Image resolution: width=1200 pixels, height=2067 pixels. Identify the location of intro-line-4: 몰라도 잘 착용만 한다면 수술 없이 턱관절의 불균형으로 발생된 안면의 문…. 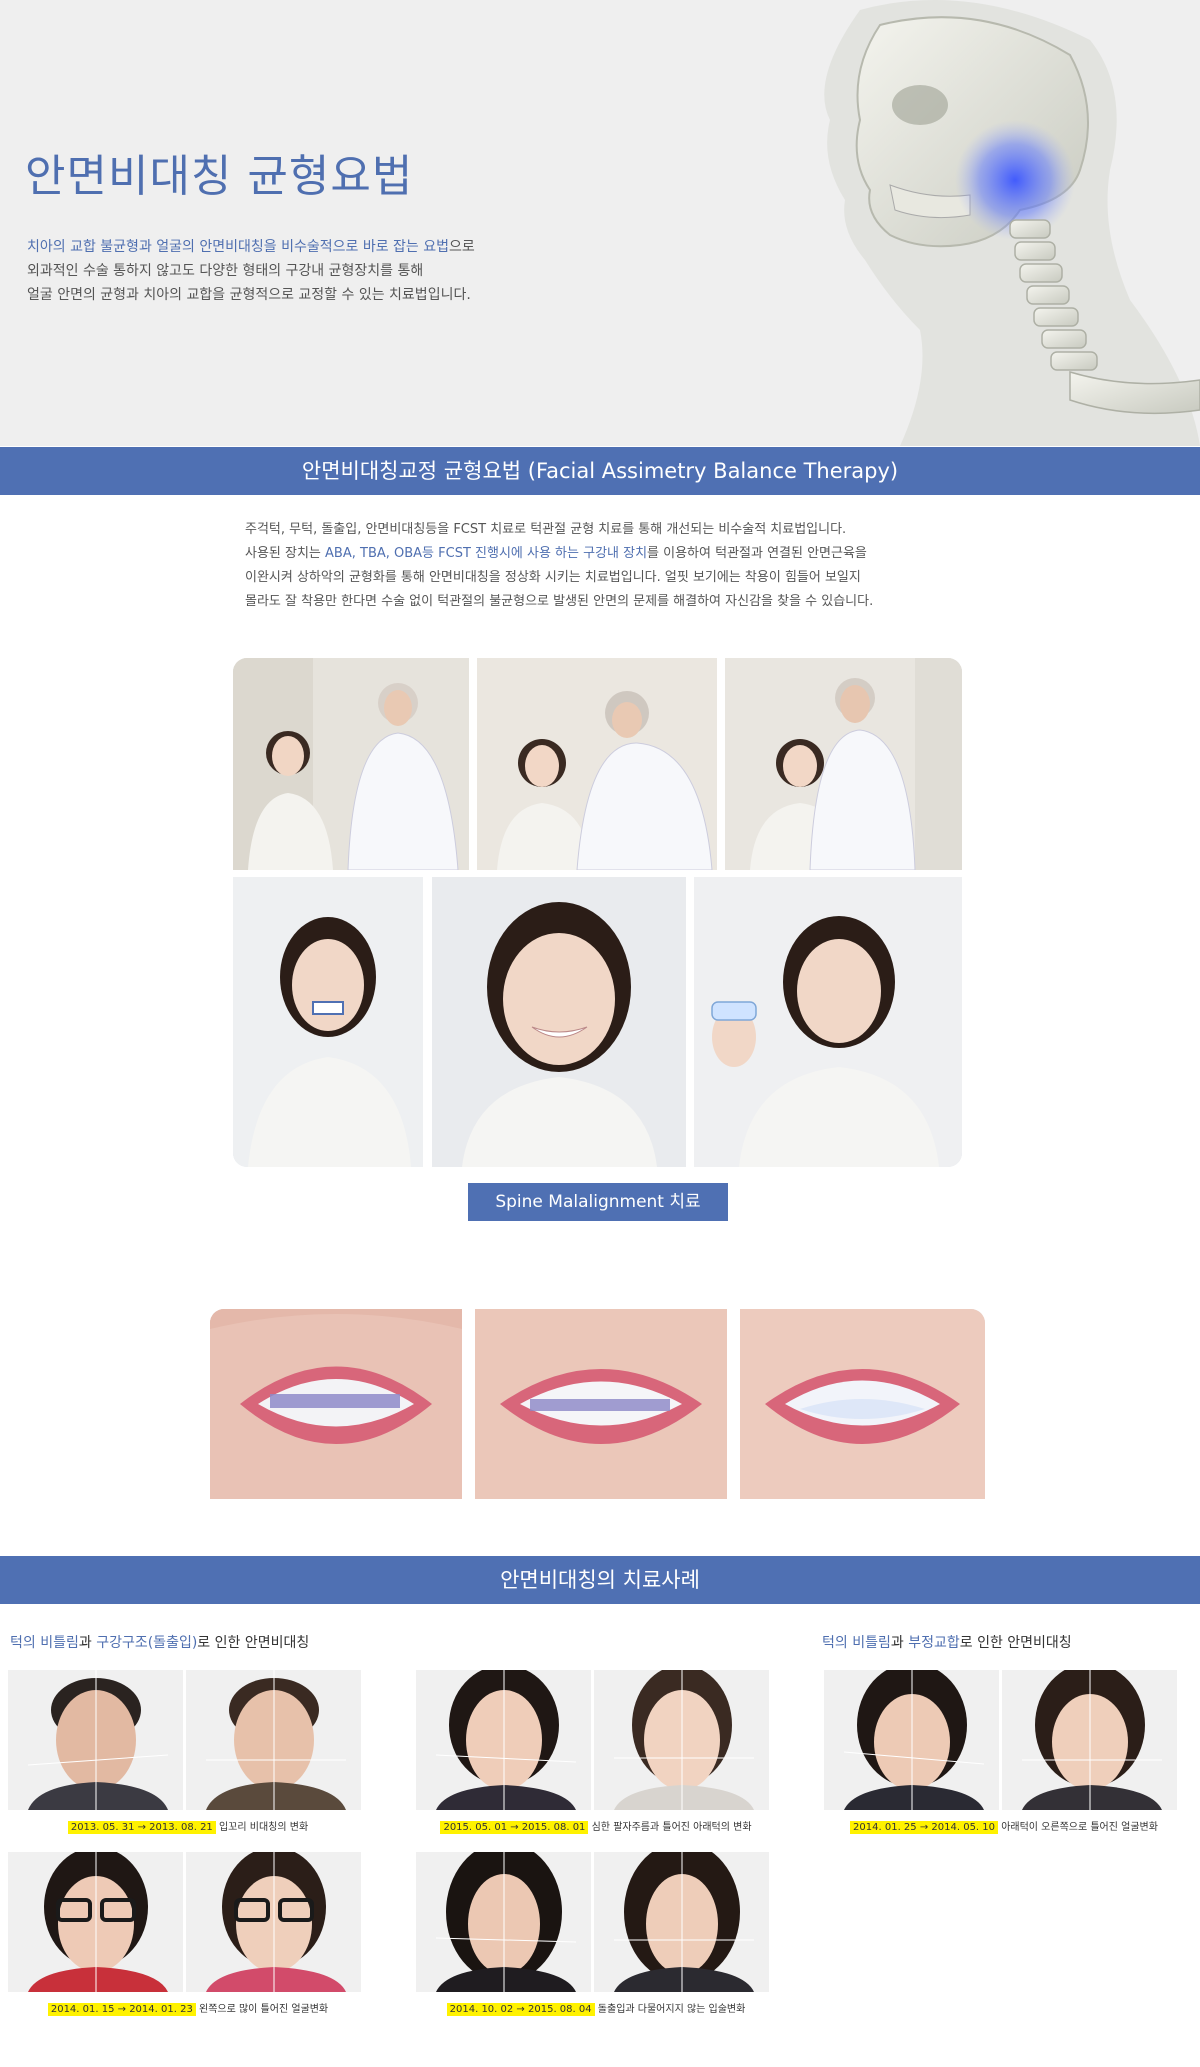
(559, 601).